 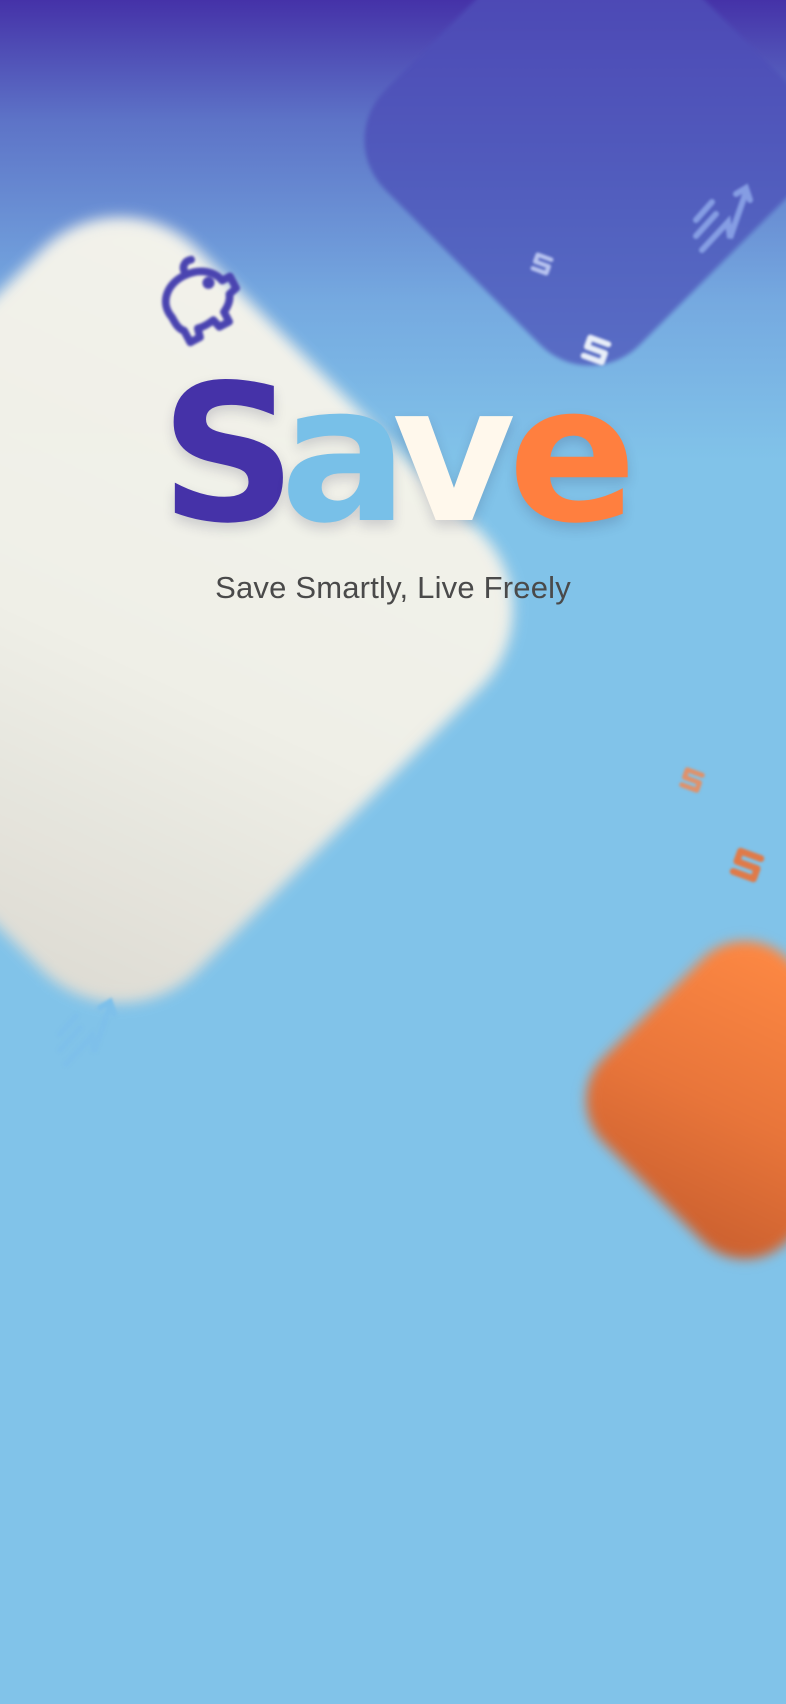 What do you see at coordinates (201, 301) in the screenshot?
I see `piggy-bank-icon` at bounding box center [201, 301].